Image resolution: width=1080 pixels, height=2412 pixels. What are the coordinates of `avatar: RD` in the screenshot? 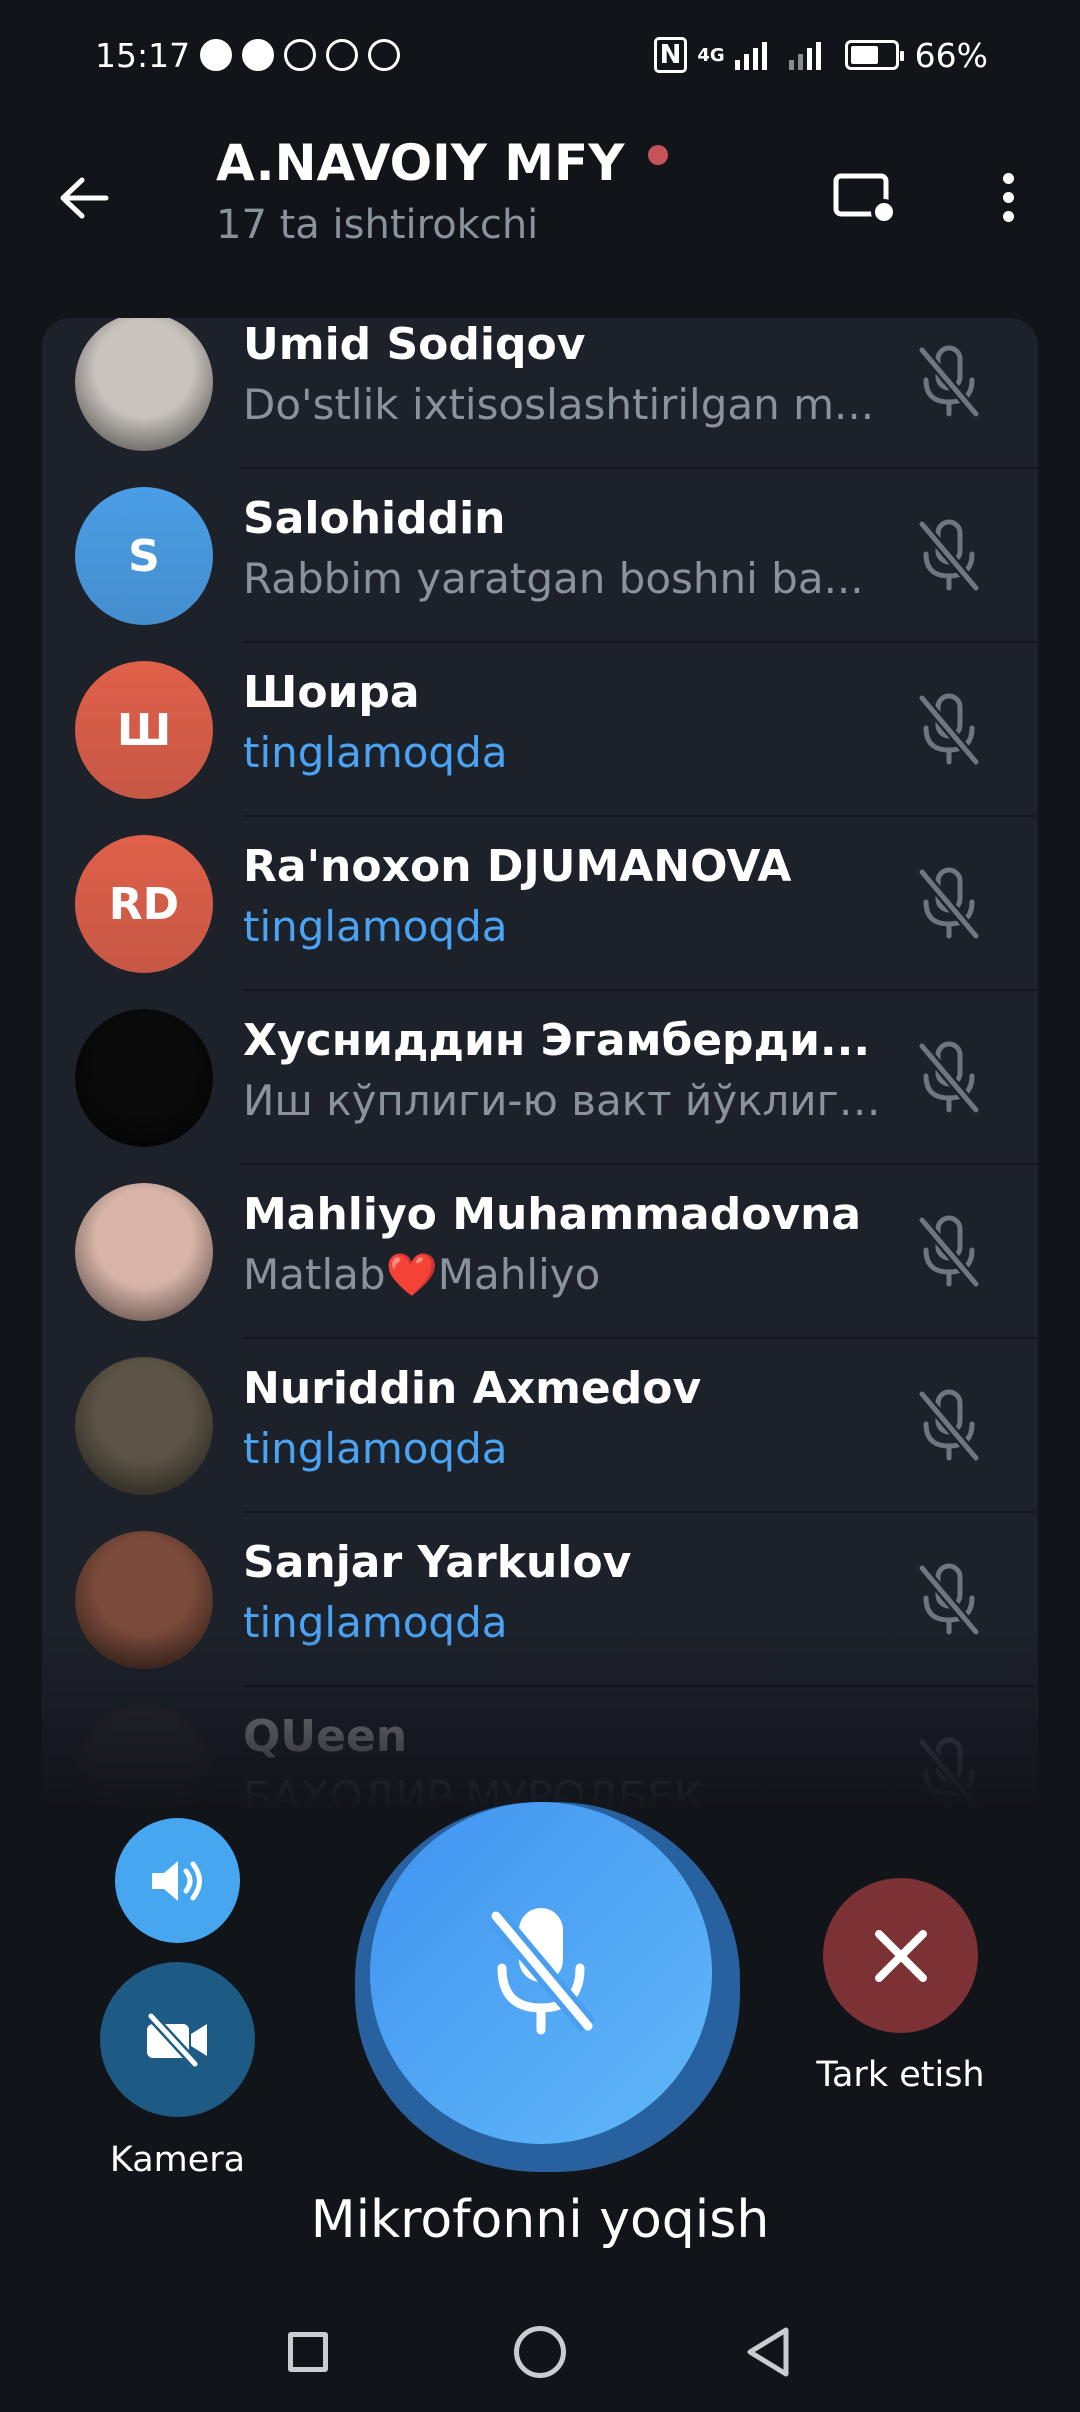 It's located at (144, 904).